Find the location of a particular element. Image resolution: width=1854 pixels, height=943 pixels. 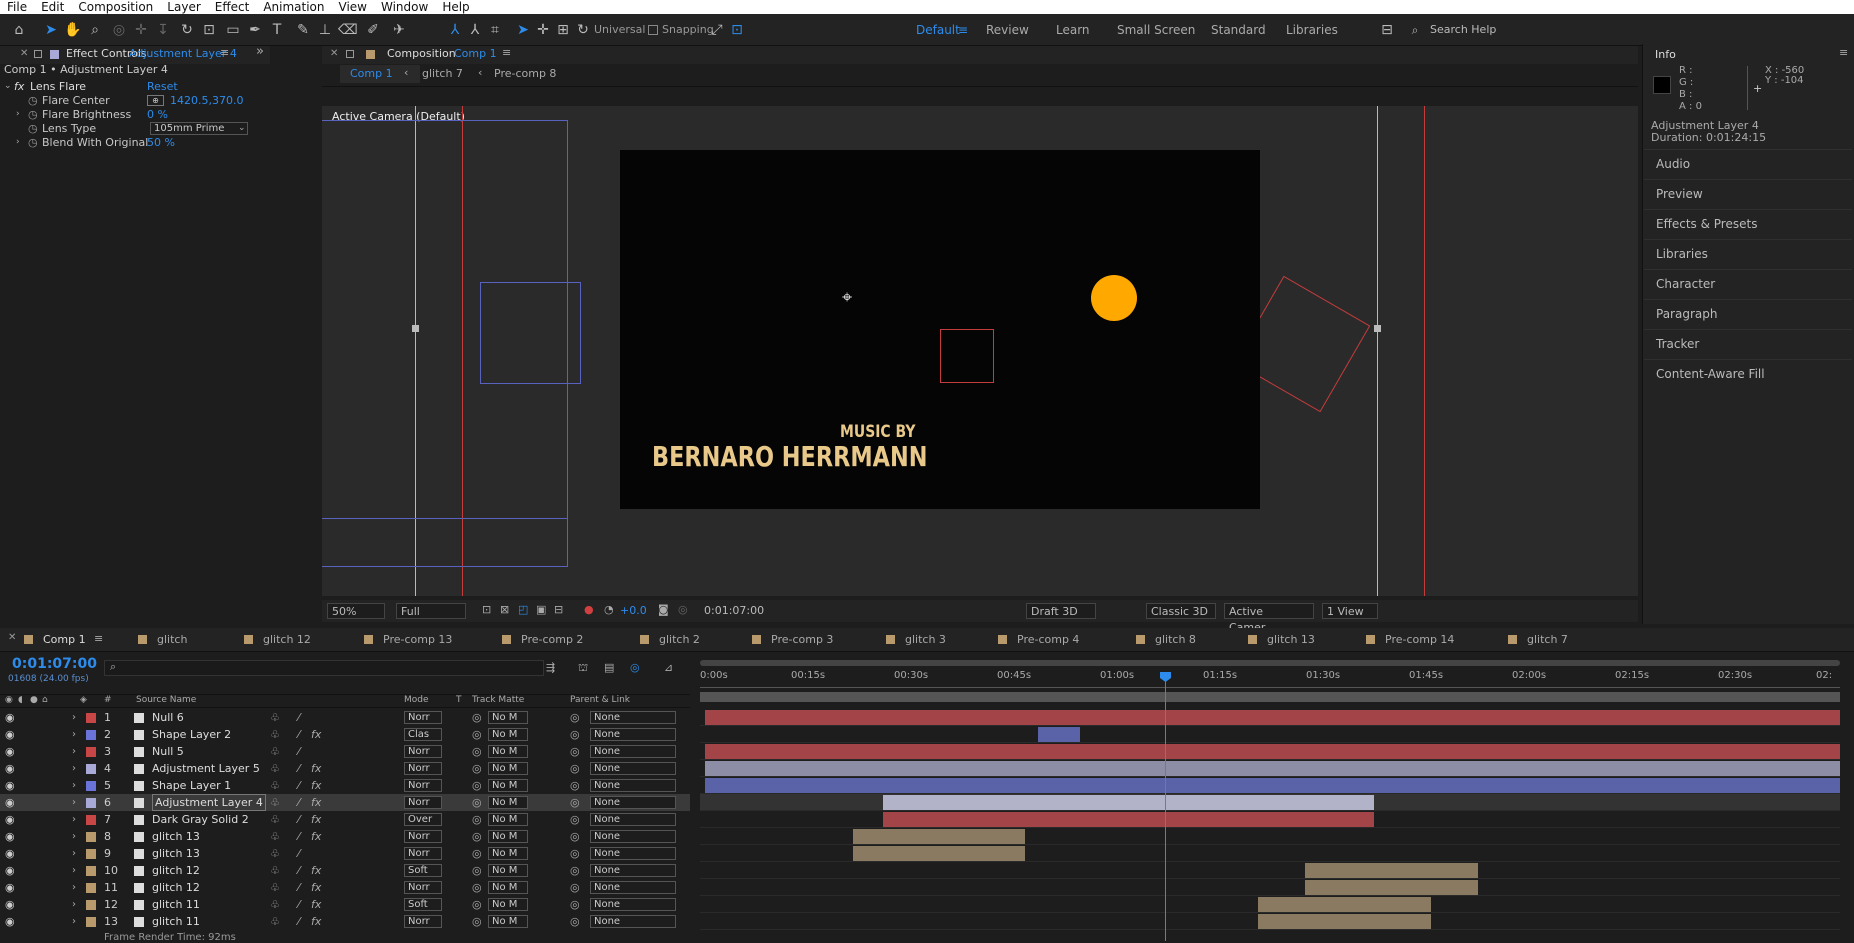

tab-comp-1: Comp 1 is located at coordinates (55, 639).